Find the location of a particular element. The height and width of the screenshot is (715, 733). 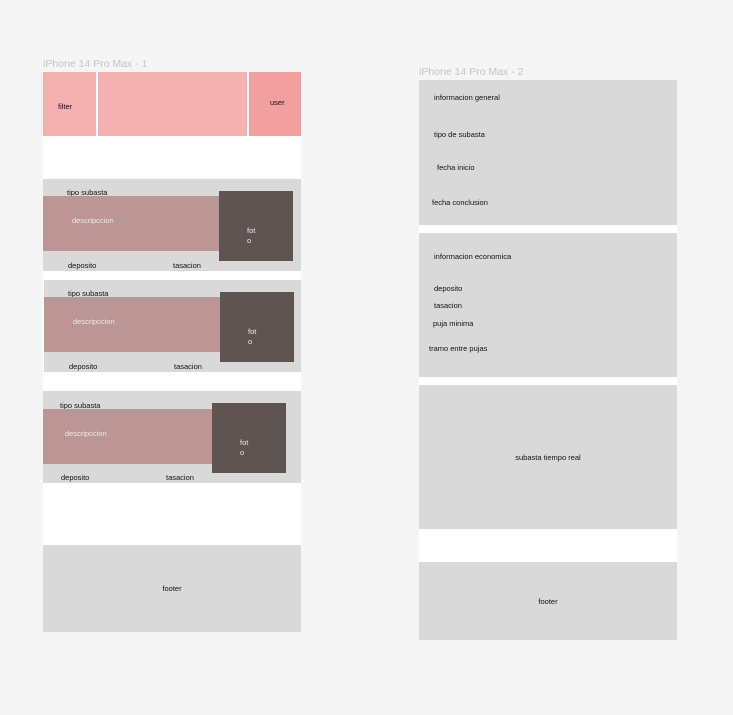

general-info-title: informacion general is located at coordinates (467, 97).